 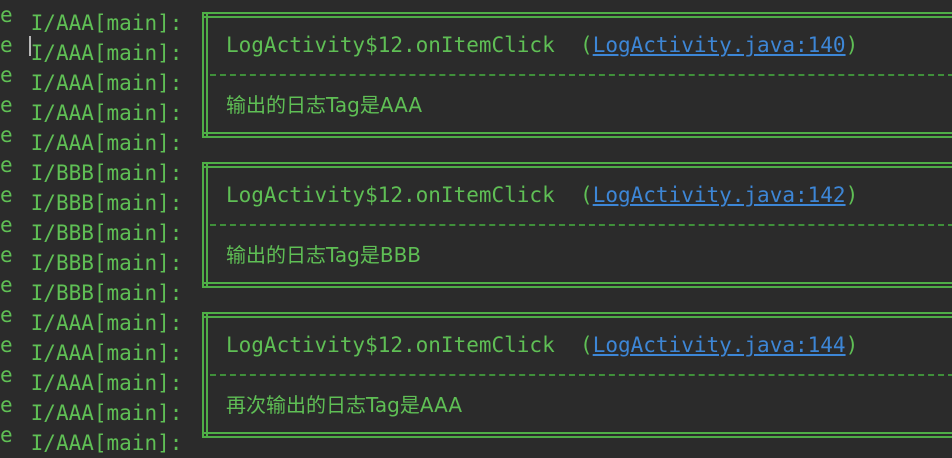 I want to click on log-block-message-row: 输出的日志Tag是AAA, so click(x=577, y=105).